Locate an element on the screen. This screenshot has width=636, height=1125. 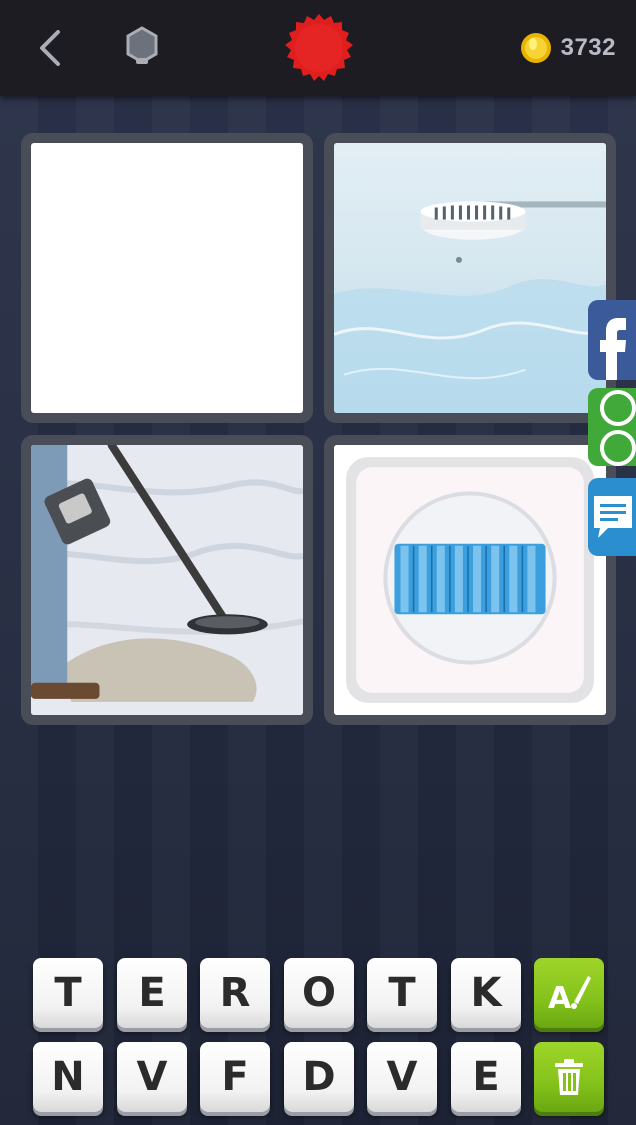
magic-brush-icon: A is located at coordinates (569, 996).